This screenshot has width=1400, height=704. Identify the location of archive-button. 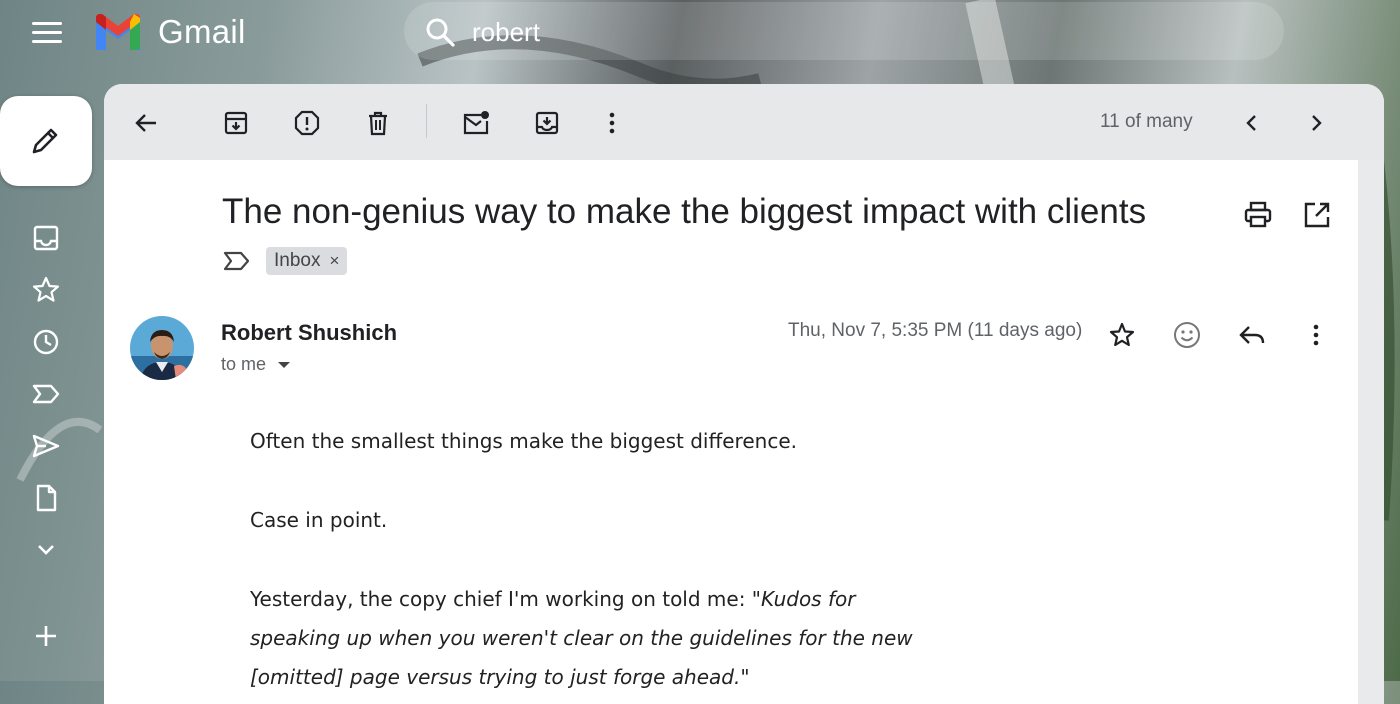
(236, 123).